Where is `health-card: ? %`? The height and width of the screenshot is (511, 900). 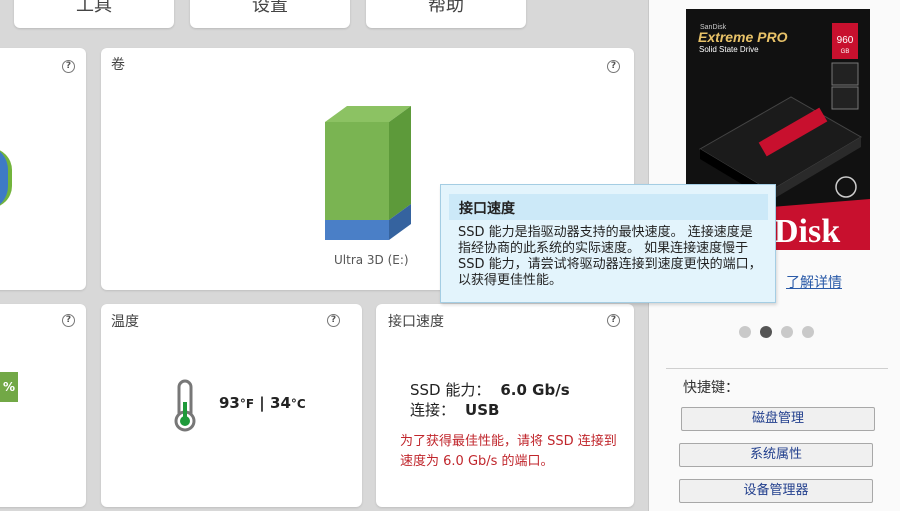 health-card: ? % is located at coordinates (43, 405).